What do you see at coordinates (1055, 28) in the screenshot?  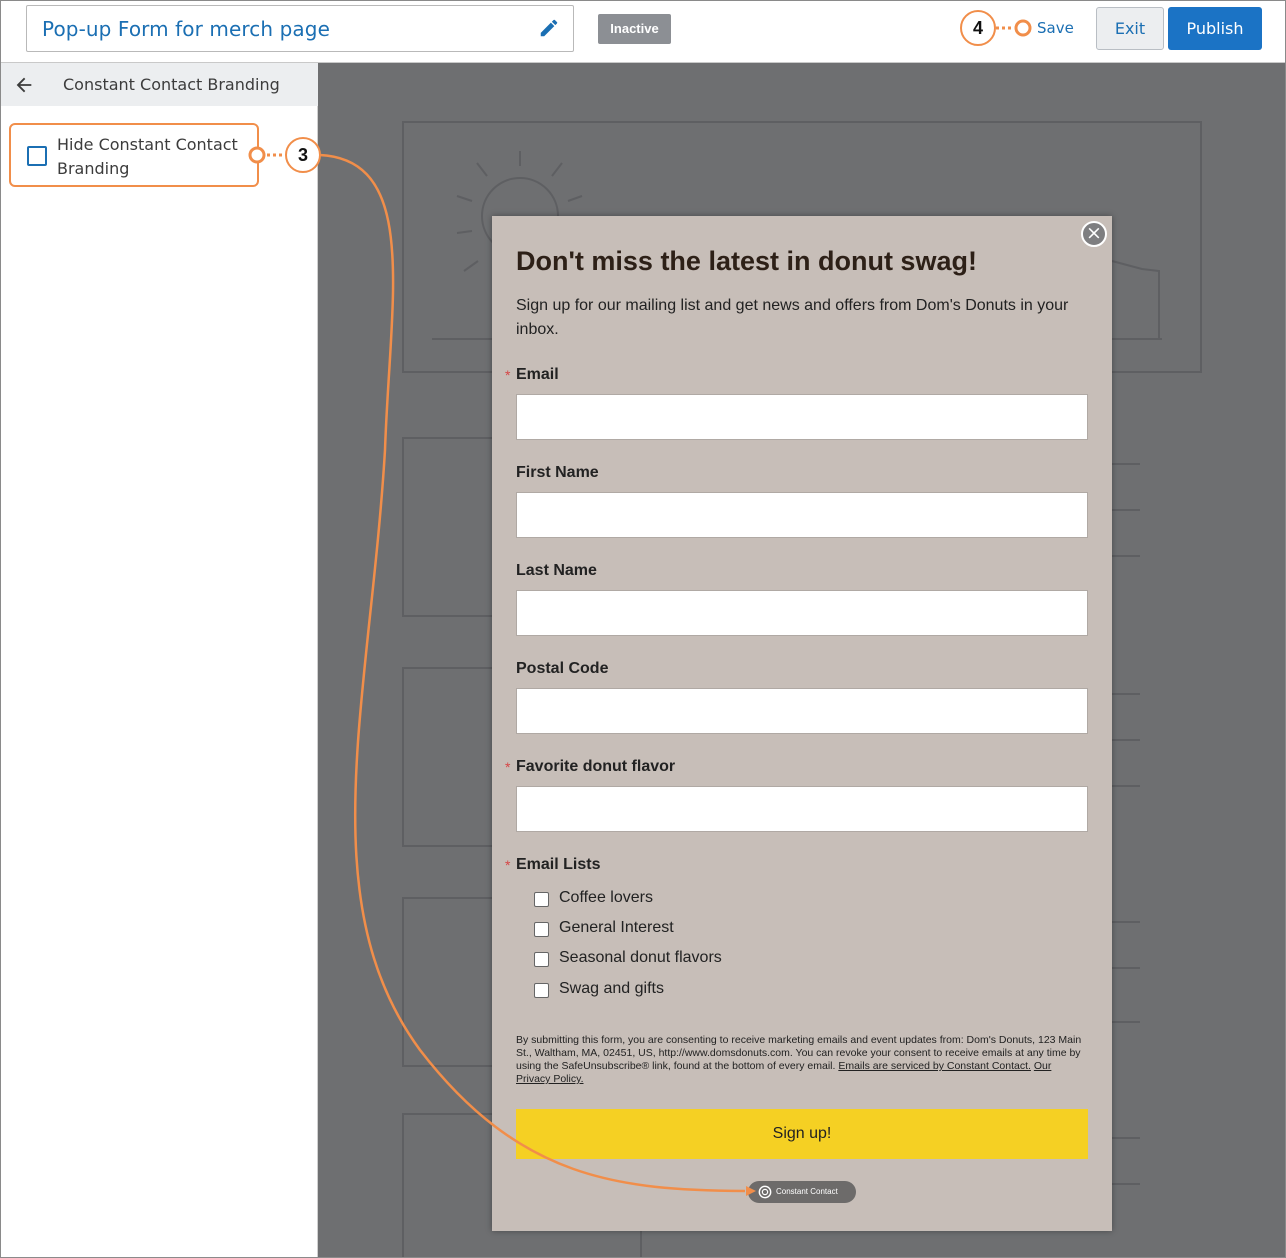 I see `save-button: Save` at bounding box center [1055, 28].